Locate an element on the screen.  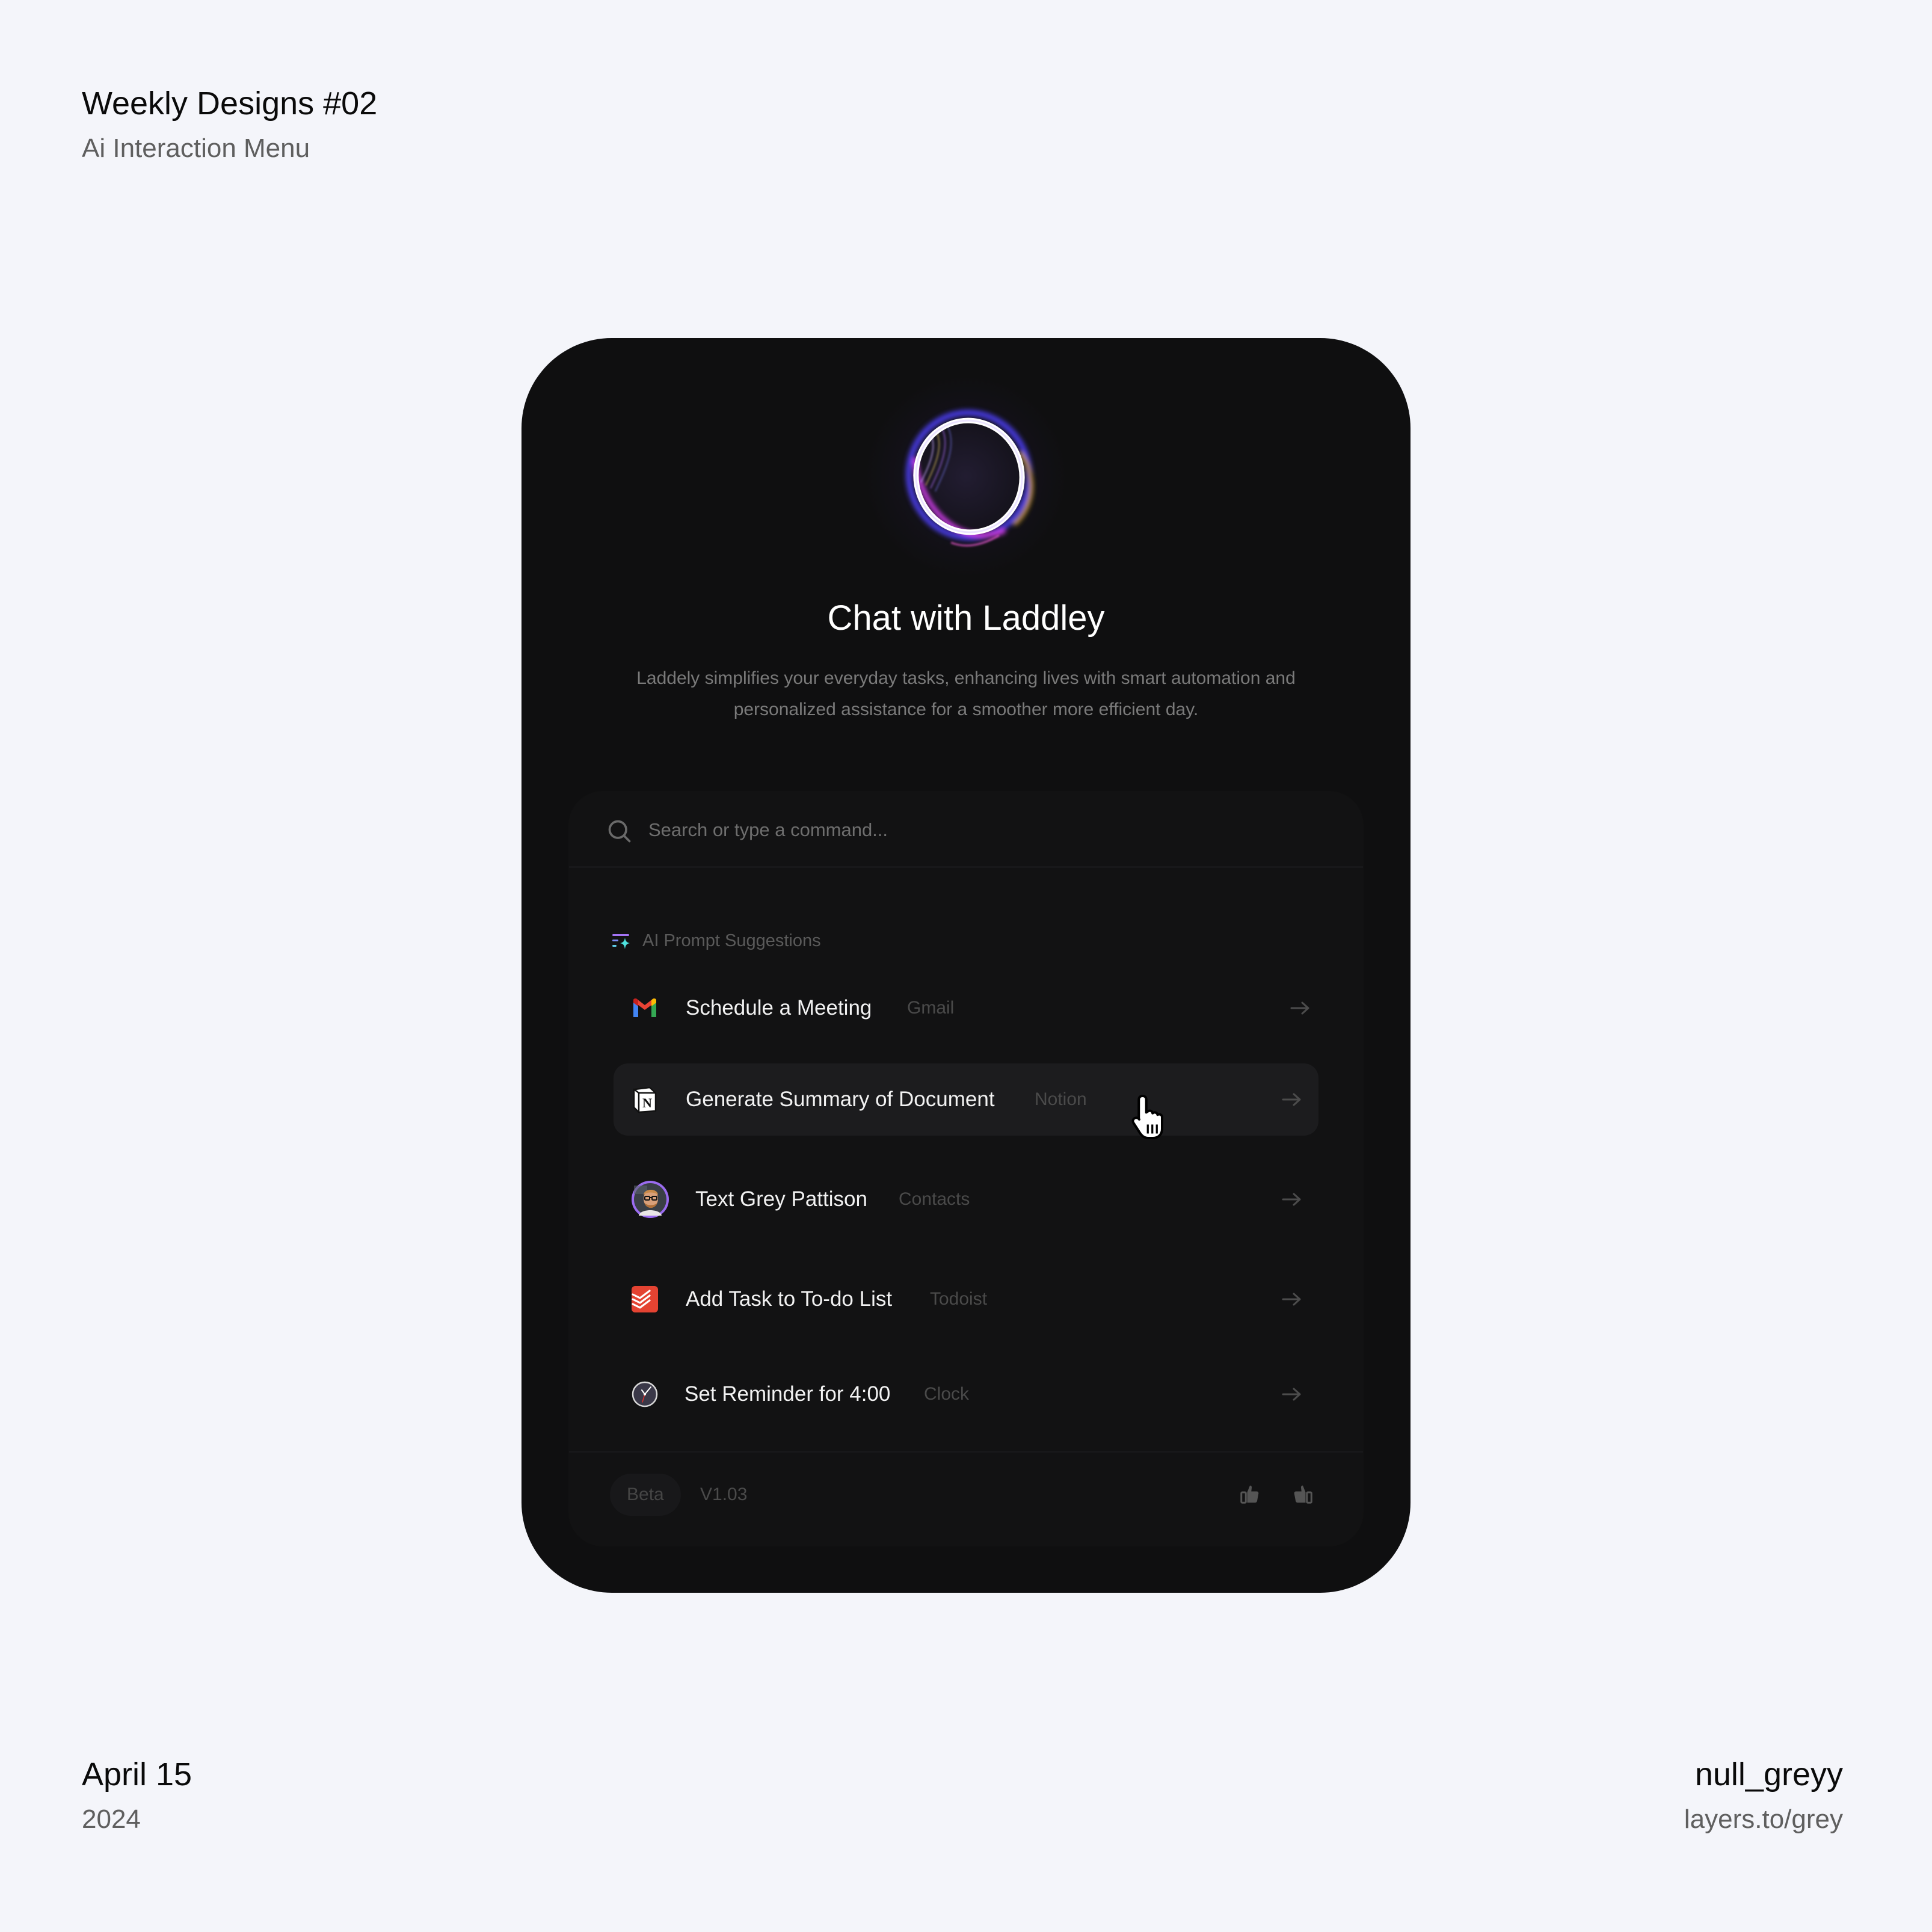
year-label: 2024 is located at coordinates (111, 1819).